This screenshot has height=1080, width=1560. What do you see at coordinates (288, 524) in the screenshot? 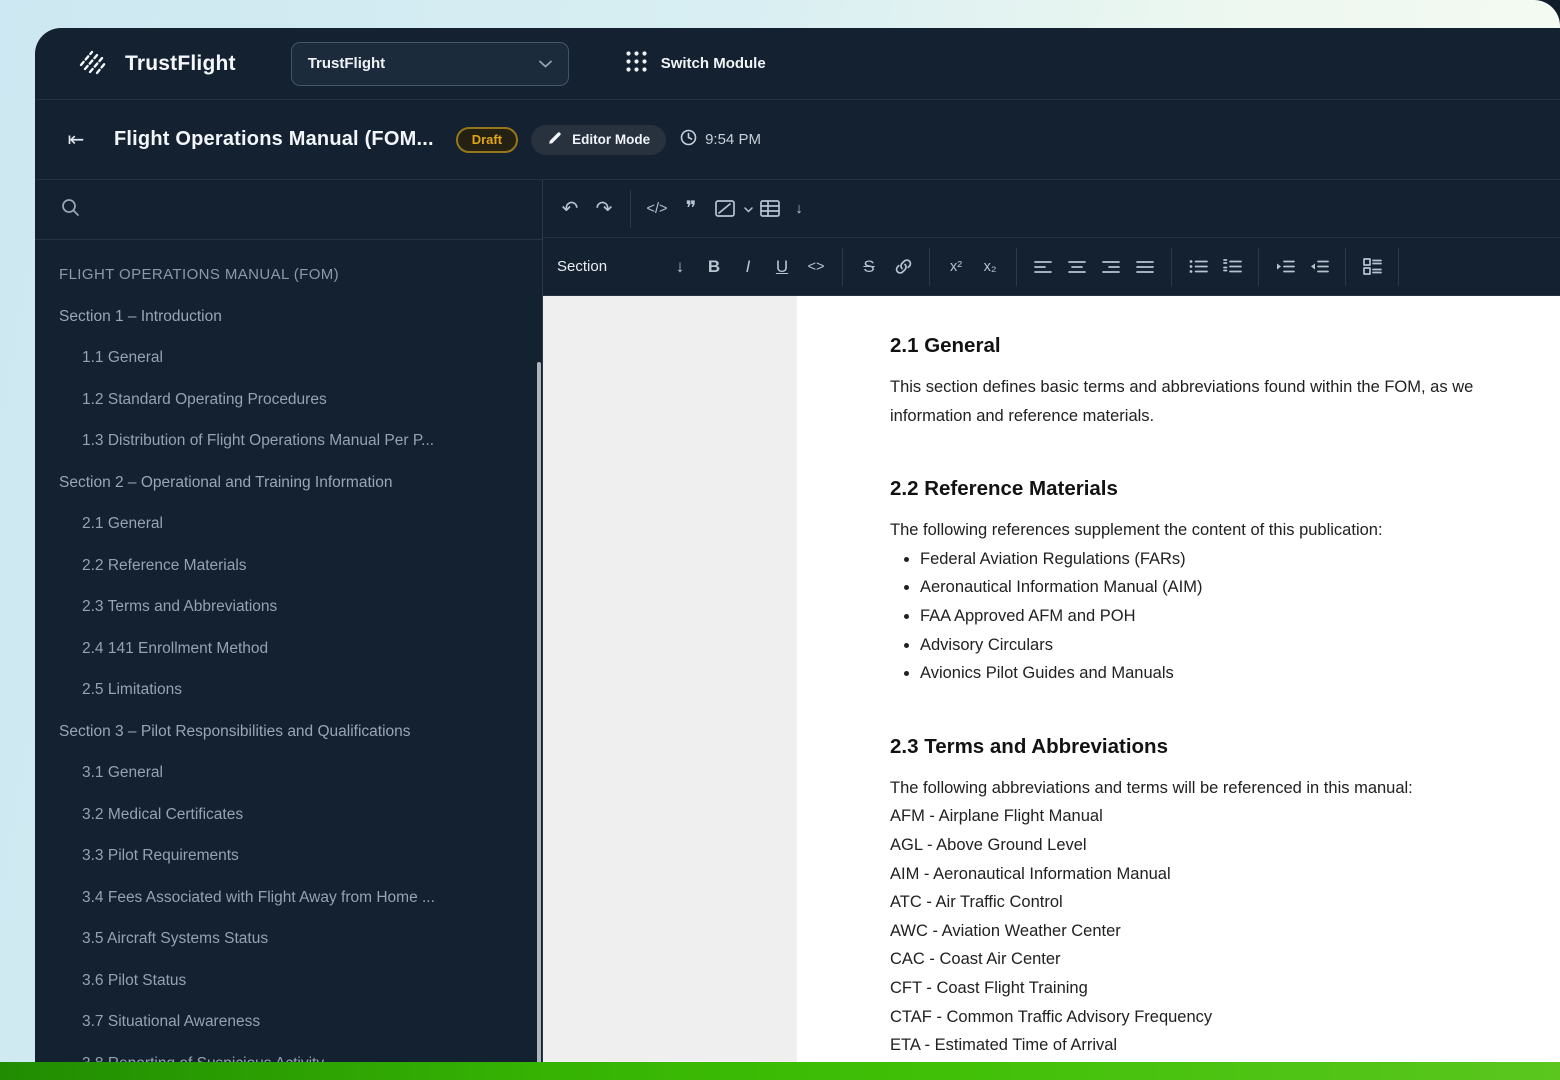
I see `toc-item: 2.1 General` at bounding box center [288, 524].